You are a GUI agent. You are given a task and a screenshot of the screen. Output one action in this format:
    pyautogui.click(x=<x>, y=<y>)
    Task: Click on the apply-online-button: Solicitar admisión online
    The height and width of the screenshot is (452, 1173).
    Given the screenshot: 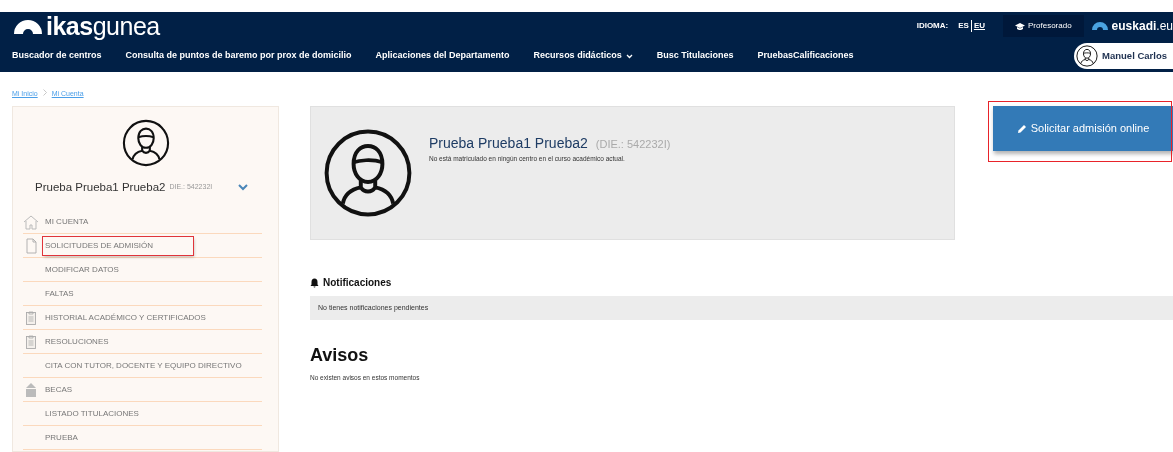 What is the action you would take?
    pyautogui.click(x=1083, y=128)
    